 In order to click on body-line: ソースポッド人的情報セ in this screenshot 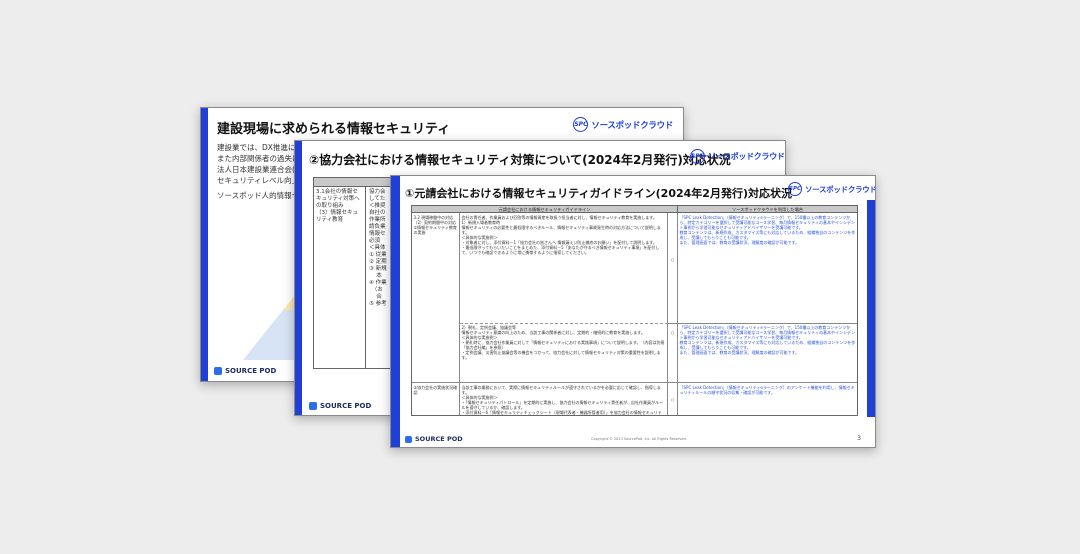, I will do `click(258, 195)`.